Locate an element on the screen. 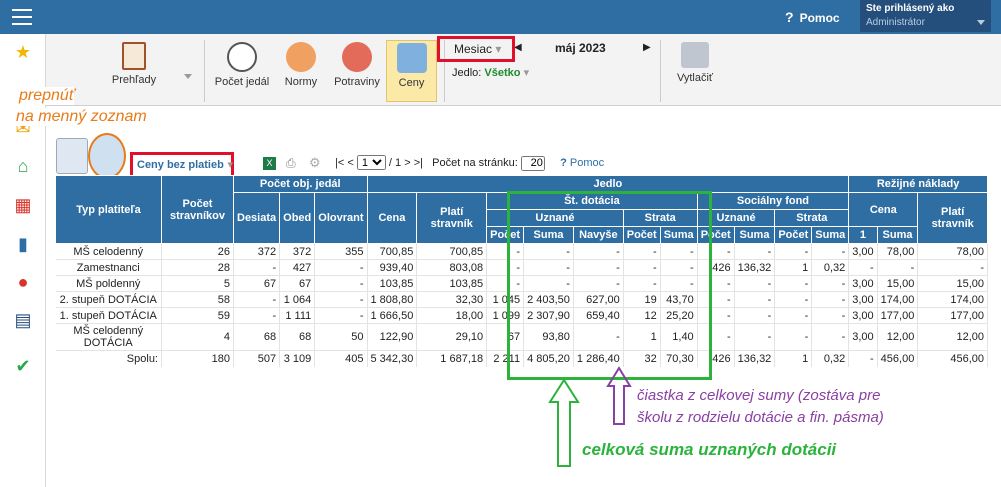 The height and width of the screenshot is (487, 1001). help-link: ? Pomoc is located at coordinates (812, 17).